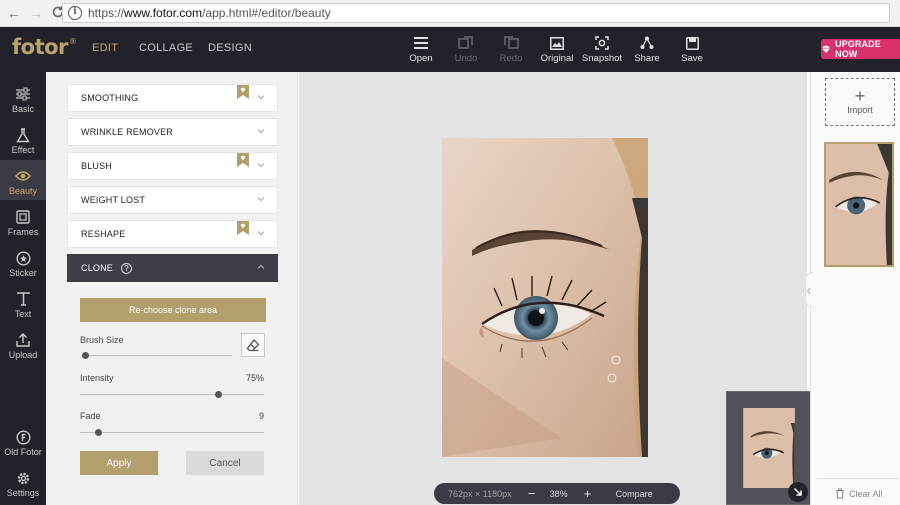  Describe the element at coordinates (545, 297) in the screenshot. I see `photo-eye-closeup` at that location.